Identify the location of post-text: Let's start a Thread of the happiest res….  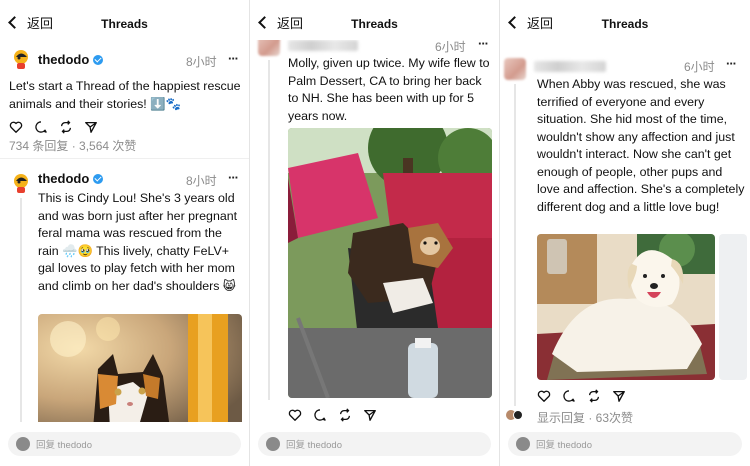
(125, 95).